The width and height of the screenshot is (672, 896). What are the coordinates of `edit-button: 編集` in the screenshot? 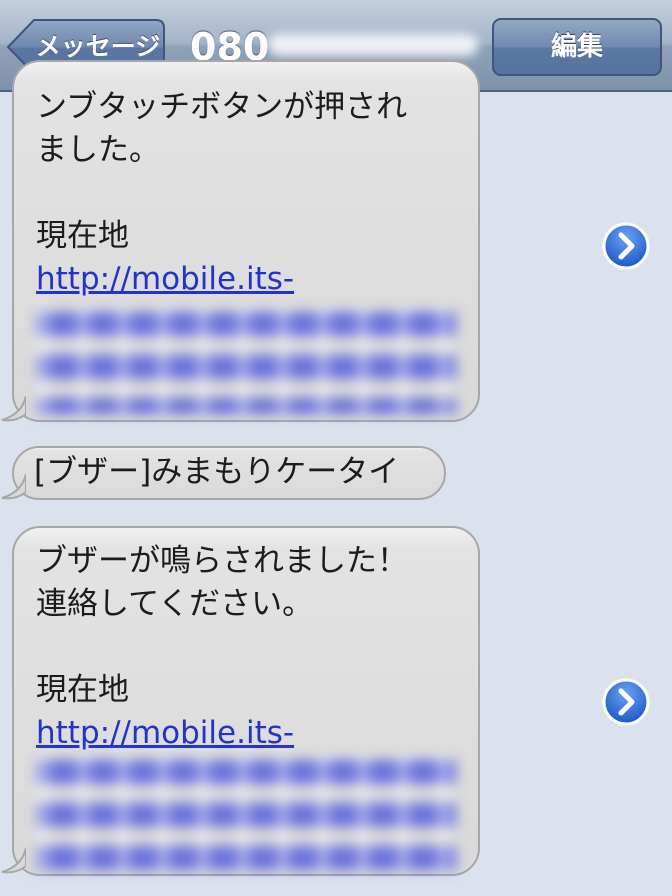 It's located at (577, 47).